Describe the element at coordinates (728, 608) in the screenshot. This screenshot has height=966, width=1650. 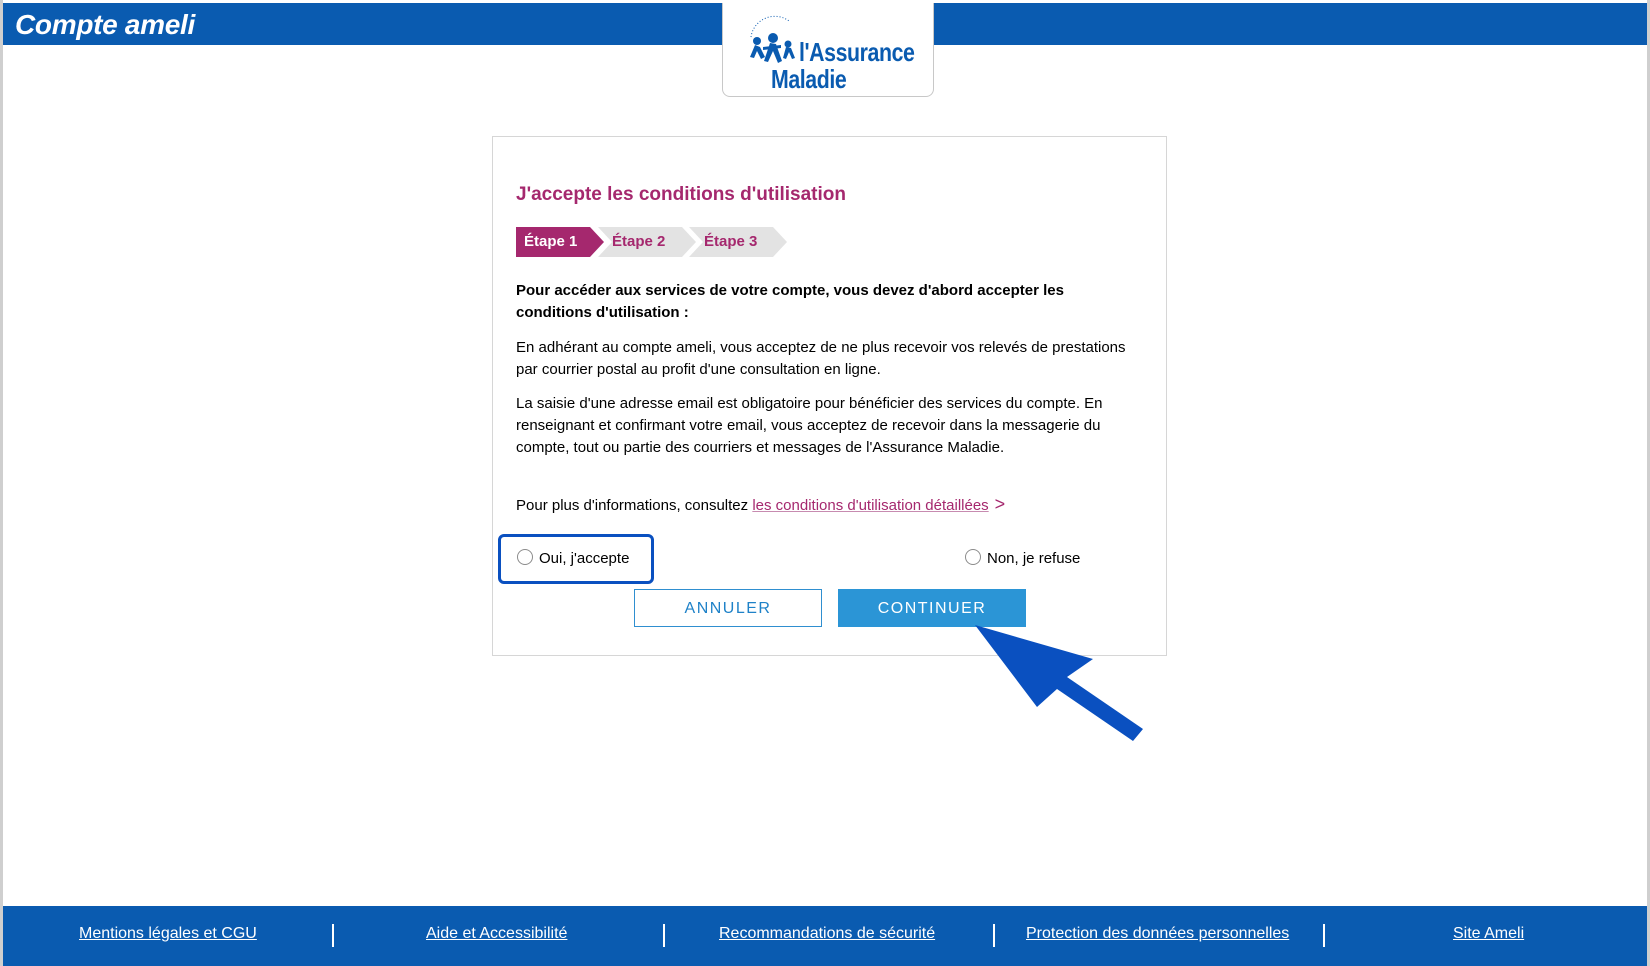
I see `cancel-button: ANNULER` at that location.